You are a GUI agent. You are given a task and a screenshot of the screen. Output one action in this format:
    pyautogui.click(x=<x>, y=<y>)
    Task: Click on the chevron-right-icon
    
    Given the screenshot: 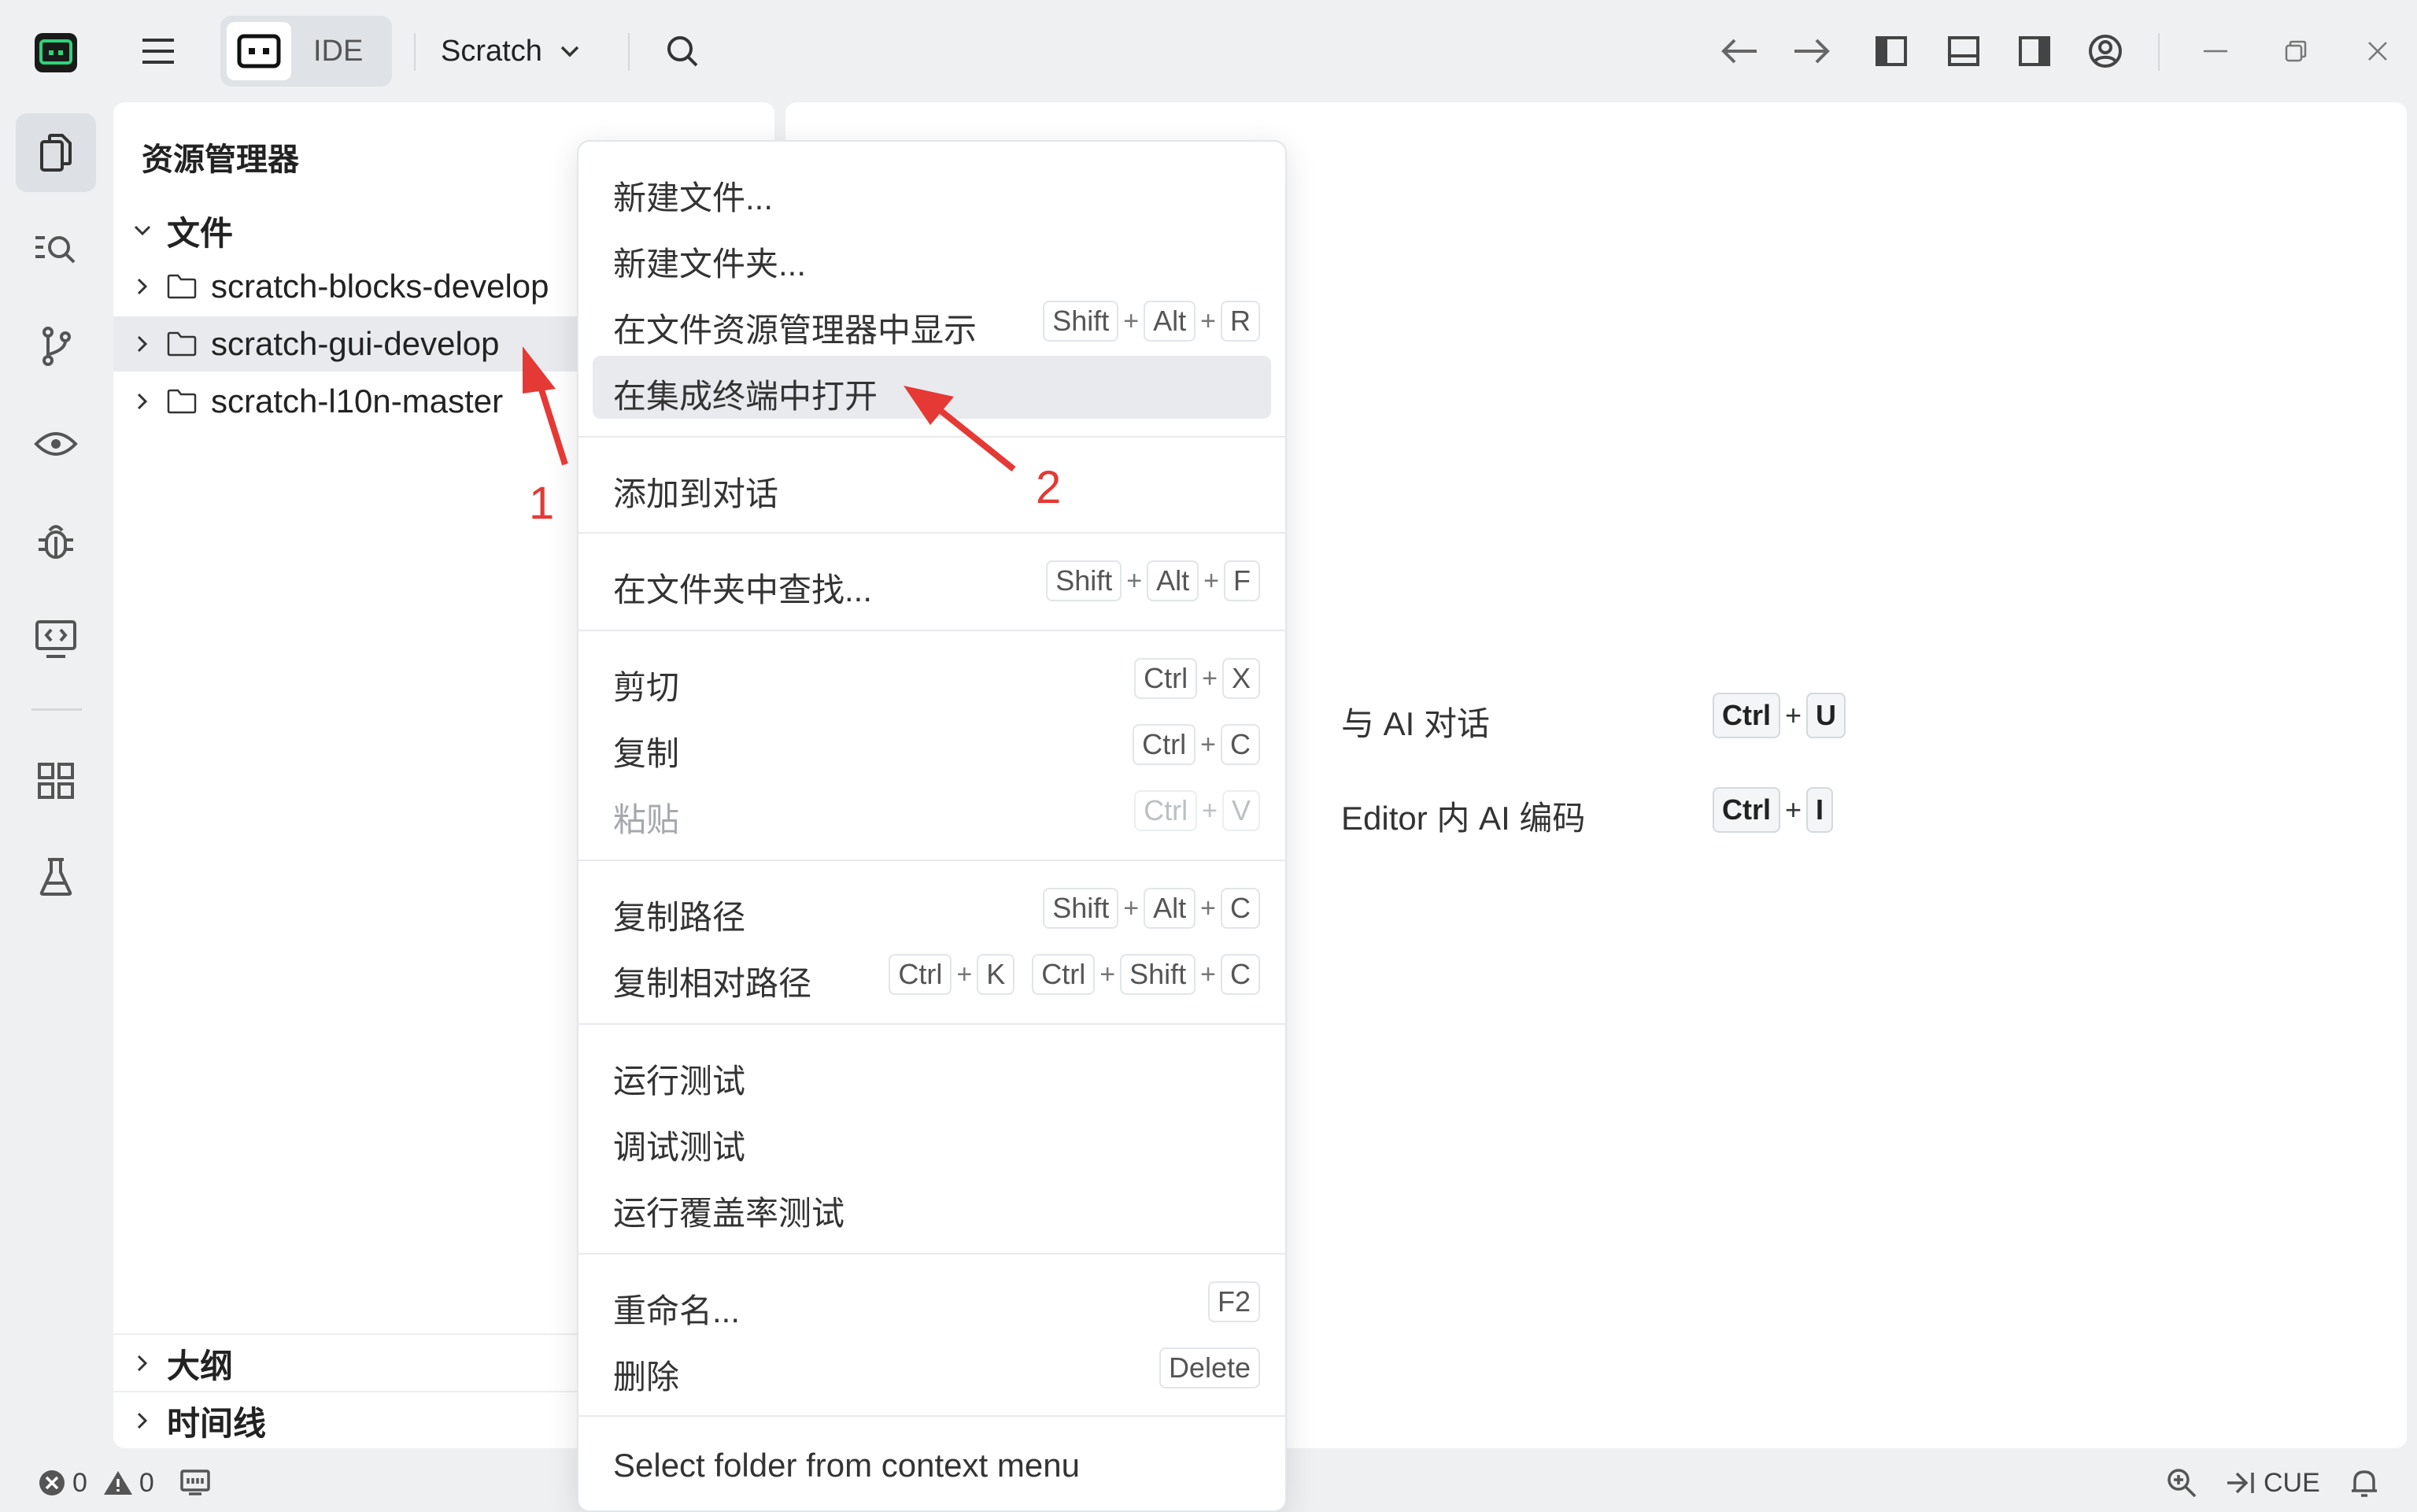 What is the action you would take?
    pyautogui.click(x=142, y=401)
    